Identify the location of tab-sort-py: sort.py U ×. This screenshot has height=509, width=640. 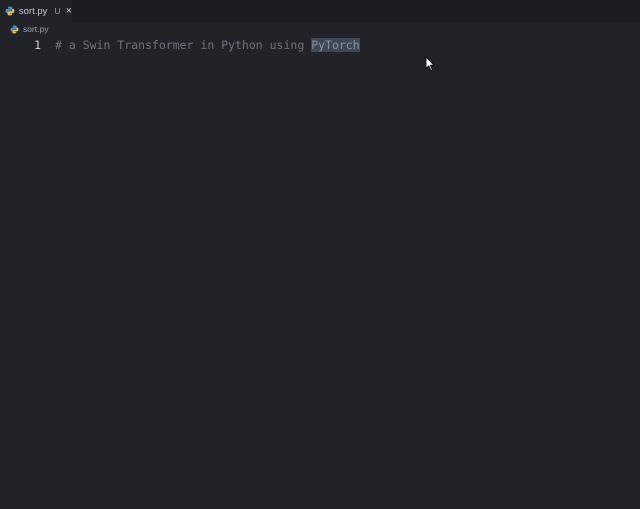
(36, 11).